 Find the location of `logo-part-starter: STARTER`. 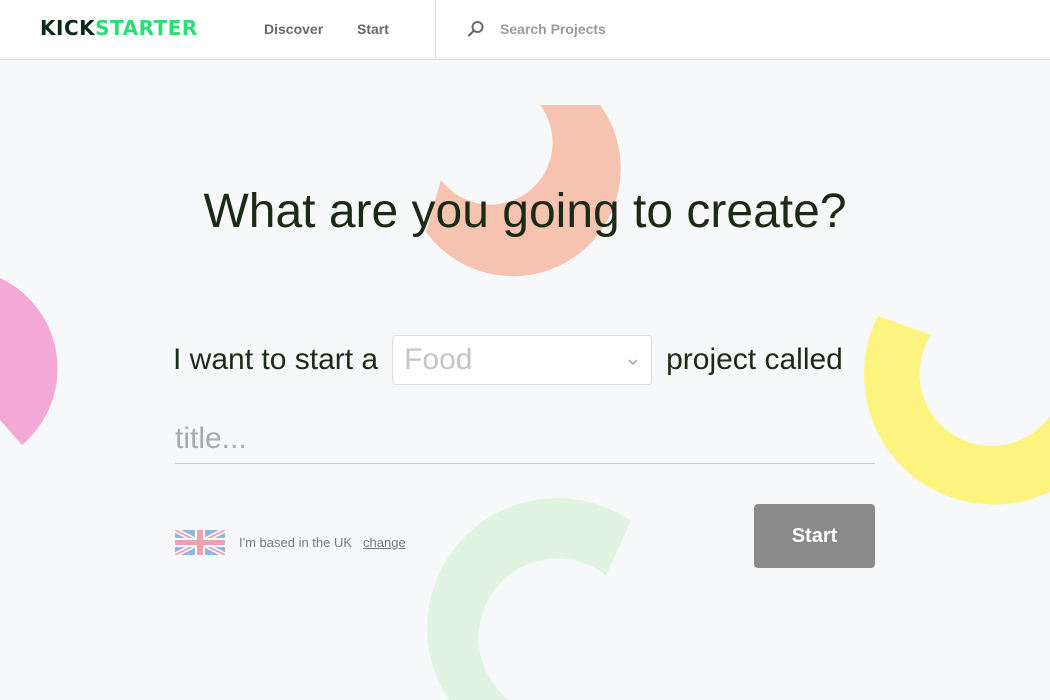

logo-part-starter: STARTER is located at coordinates (146, 28).